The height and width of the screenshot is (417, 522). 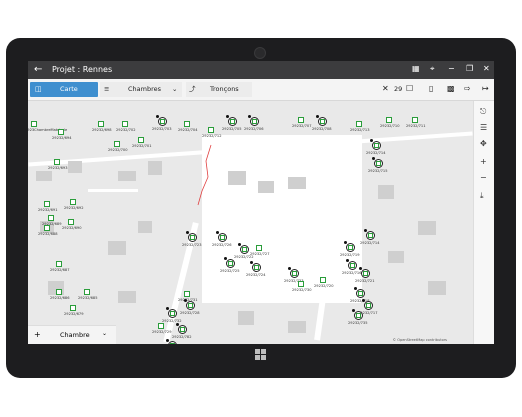 I want to click on troncons-button: ⤴ Tronçons, so click(x=219, y=89).